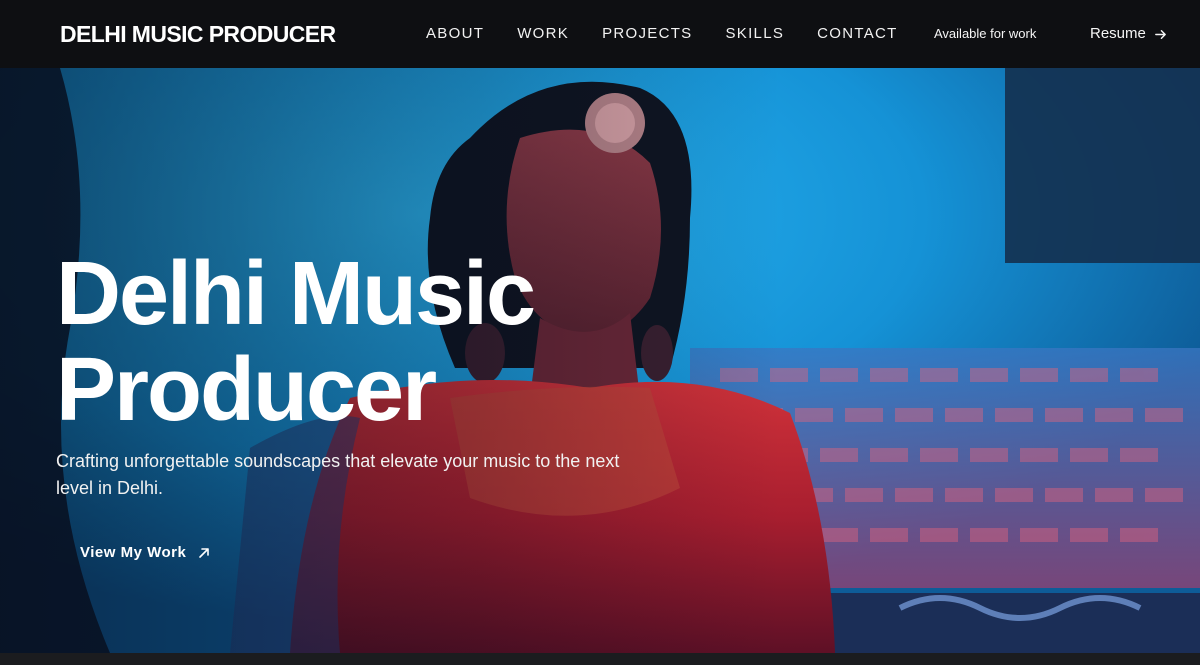 Image resolution: width=1200 pixels, height=665 pixels. I want to click on resume-label: Resume, so click(1118, 33).